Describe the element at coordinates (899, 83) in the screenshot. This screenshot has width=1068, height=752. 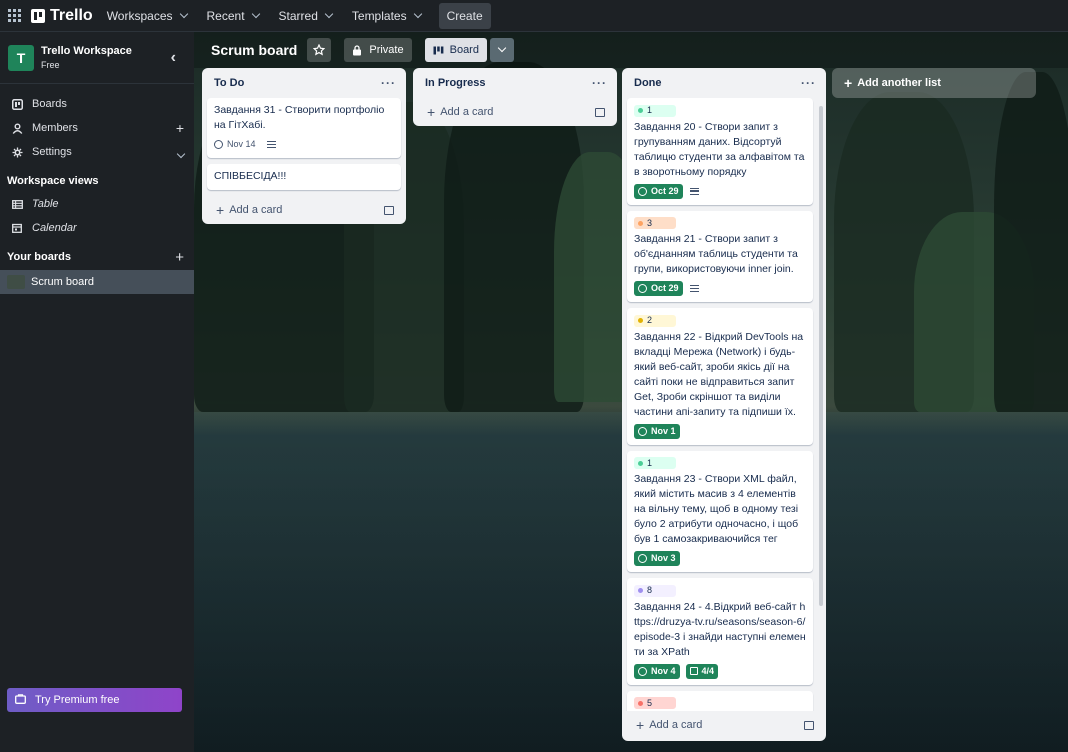
I see `add-list-label: Add another list` at that location.